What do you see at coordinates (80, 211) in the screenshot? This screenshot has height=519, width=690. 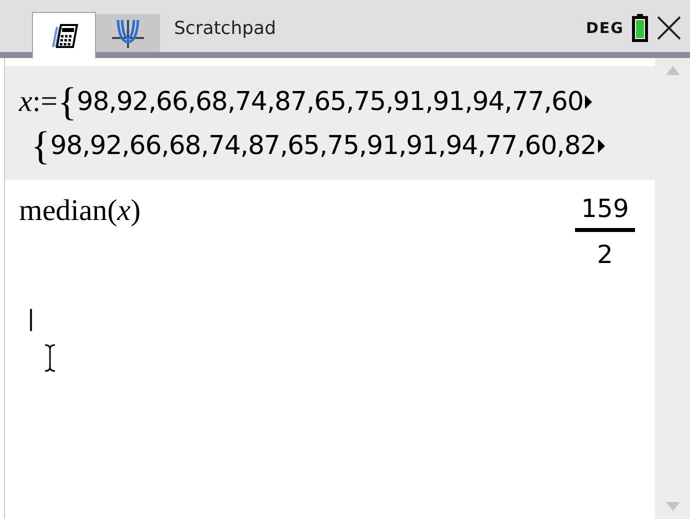 I see `input-expression: median(x)` at bounding box center [80, 211].